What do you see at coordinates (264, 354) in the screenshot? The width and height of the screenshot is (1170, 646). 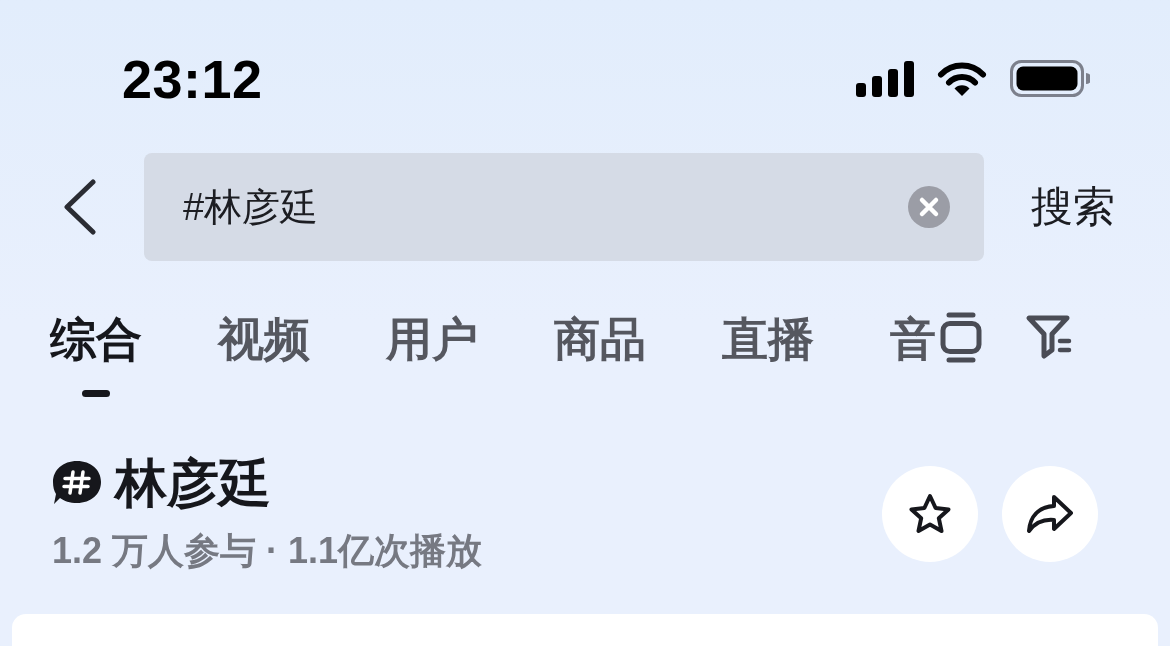 I see `tab: 视频` at bounding box center [264, 354].